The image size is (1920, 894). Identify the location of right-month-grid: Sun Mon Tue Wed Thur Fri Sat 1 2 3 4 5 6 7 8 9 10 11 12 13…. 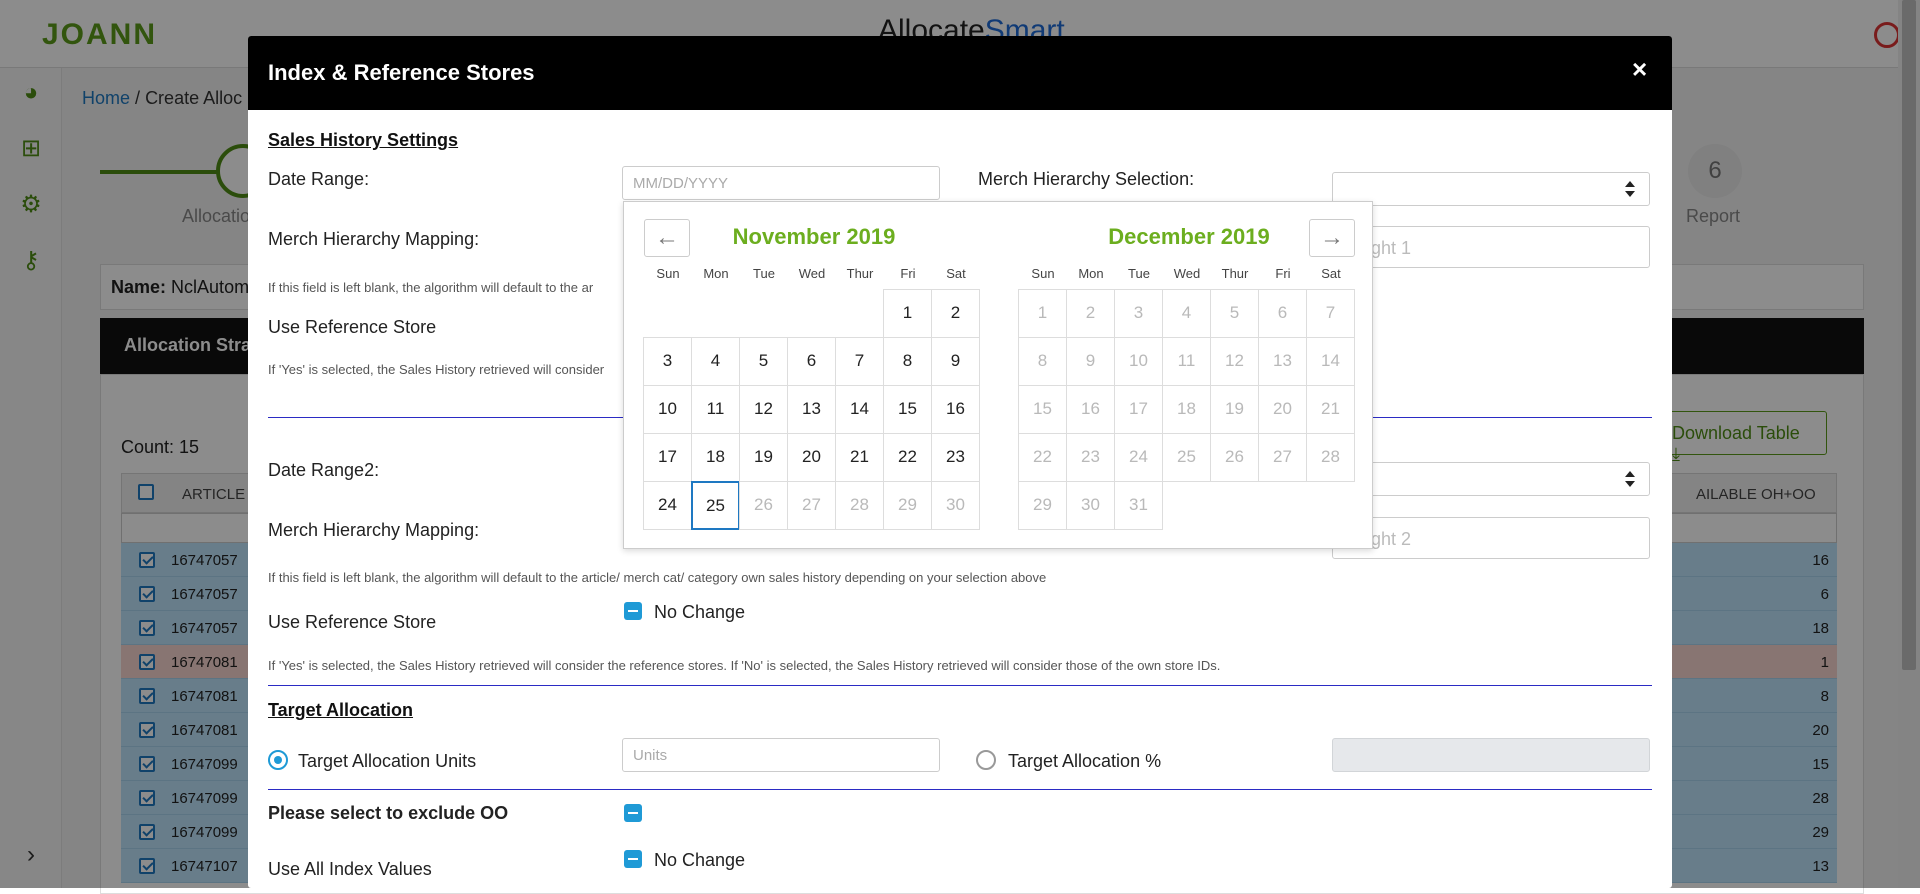
(1186, 398).